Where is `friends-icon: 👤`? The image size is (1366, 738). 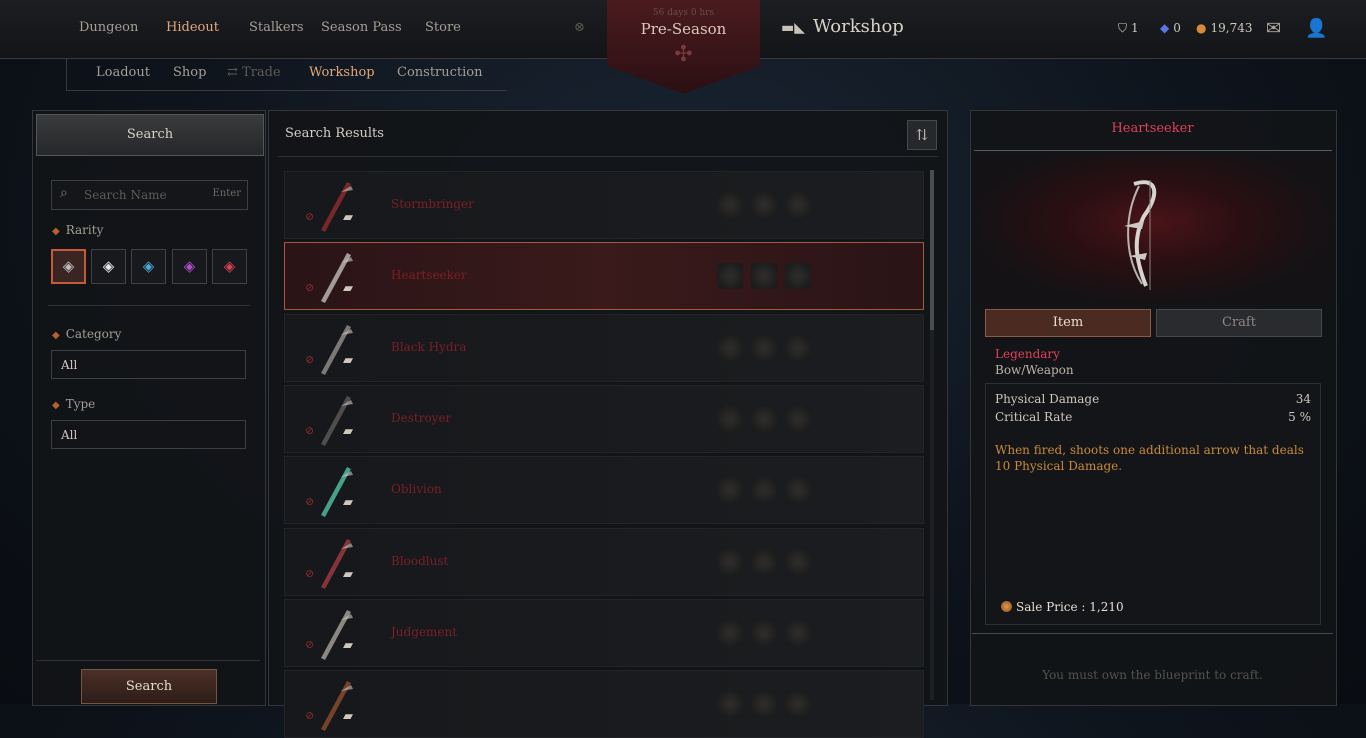
friends-icon: 👤 is located at coordinates (1316, 28).